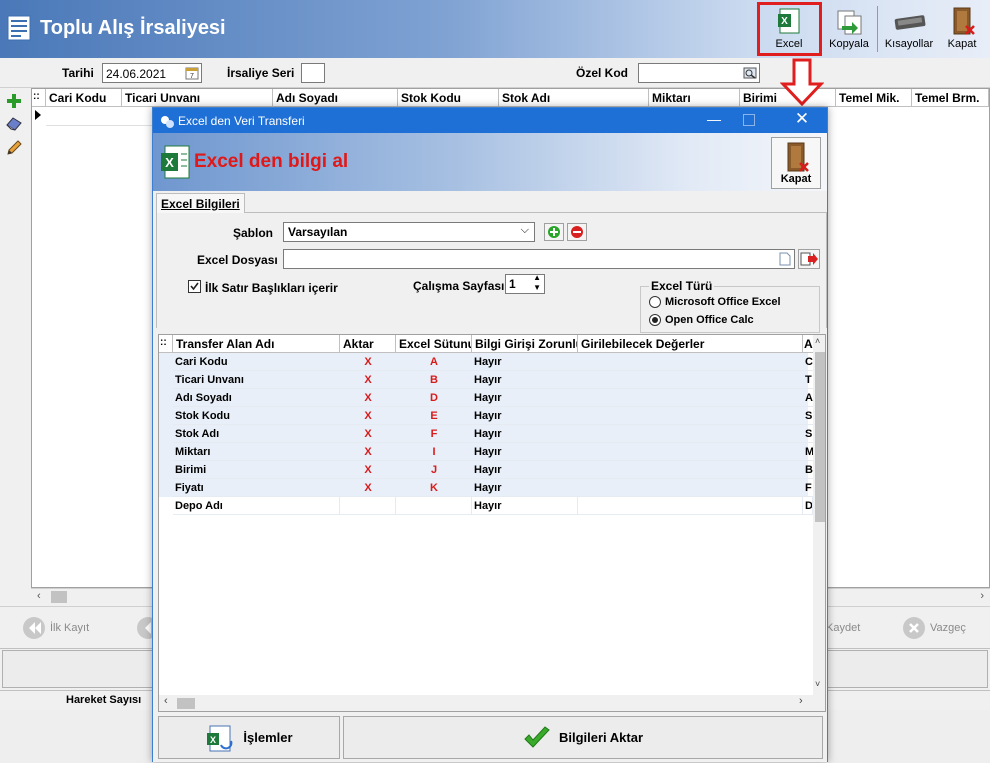  Describe the element at coordinates (335, 98) in the screenshot. I see `column-header: Adı Soyadı` at that location.